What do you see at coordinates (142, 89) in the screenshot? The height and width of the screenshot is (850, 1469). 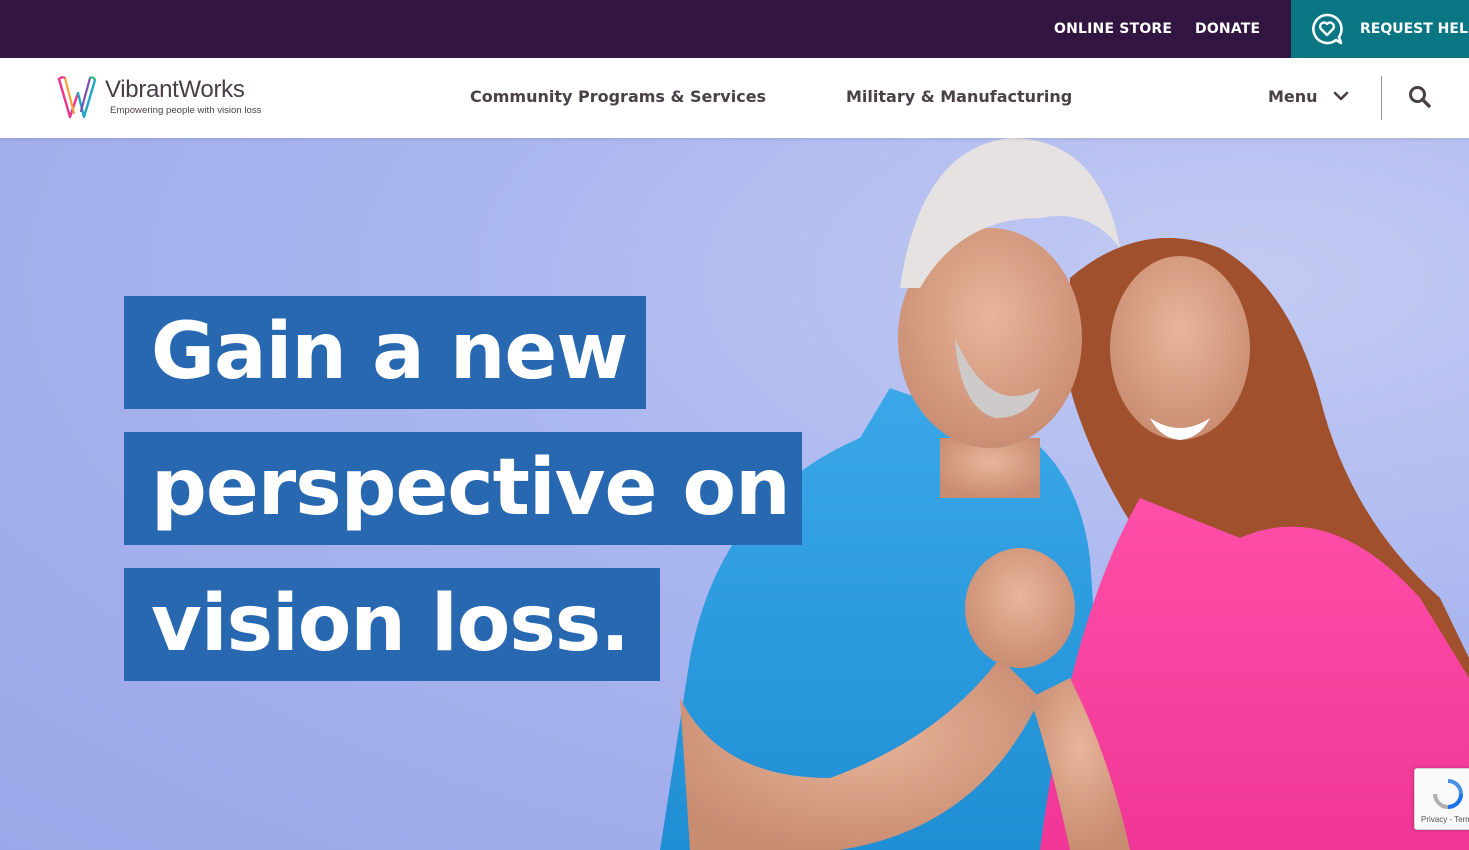 I see `logo-name-vibrant: Vibrant` at bounding box center [142, 89].